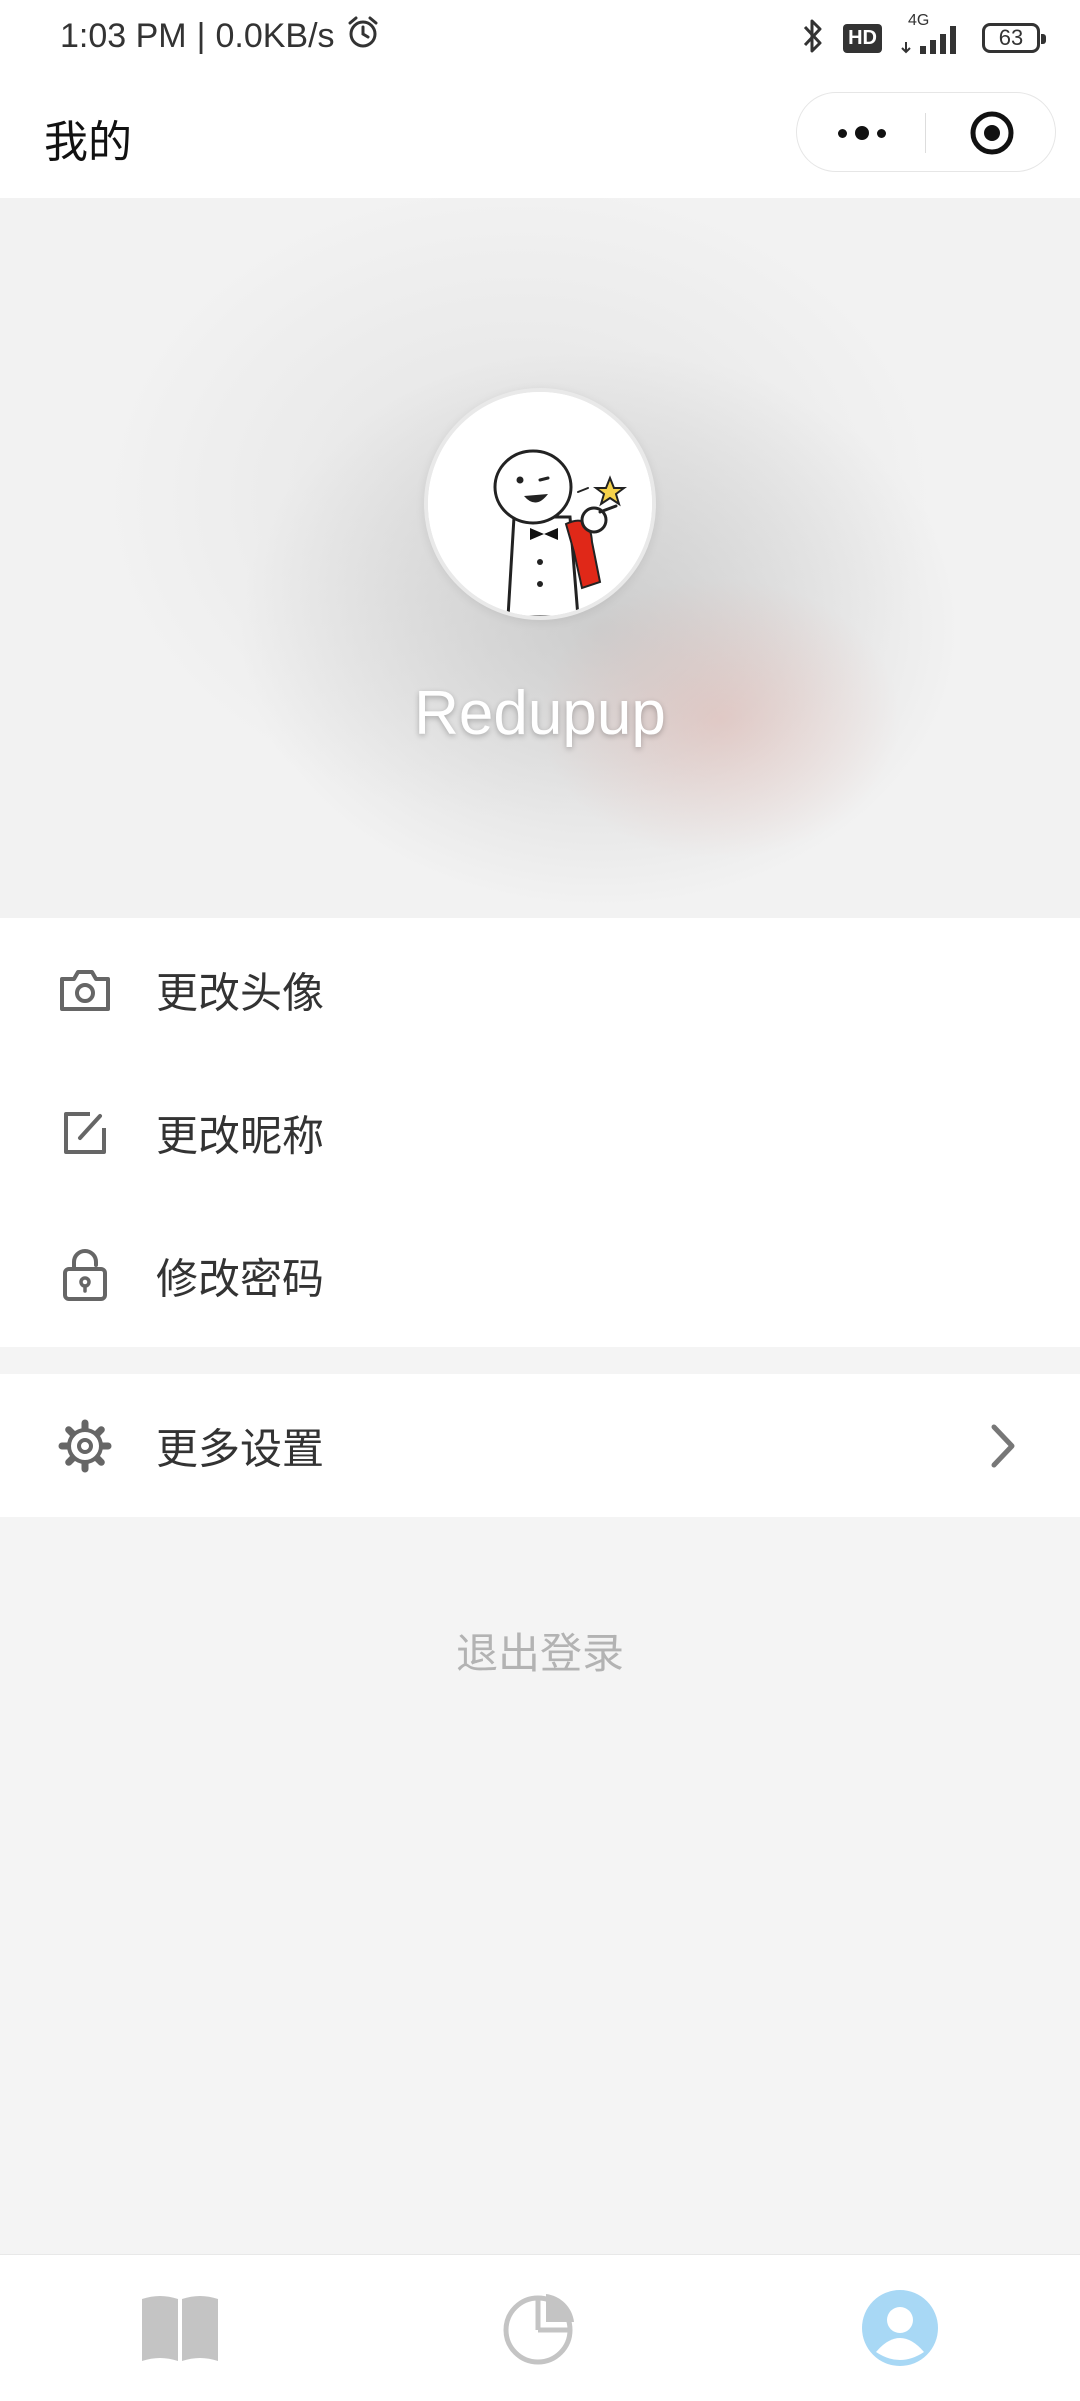  What do you see at coordinates (123, 36) in the screenshot?
I see `status-time: 1:03 PM` at bounding box center [123, 36].